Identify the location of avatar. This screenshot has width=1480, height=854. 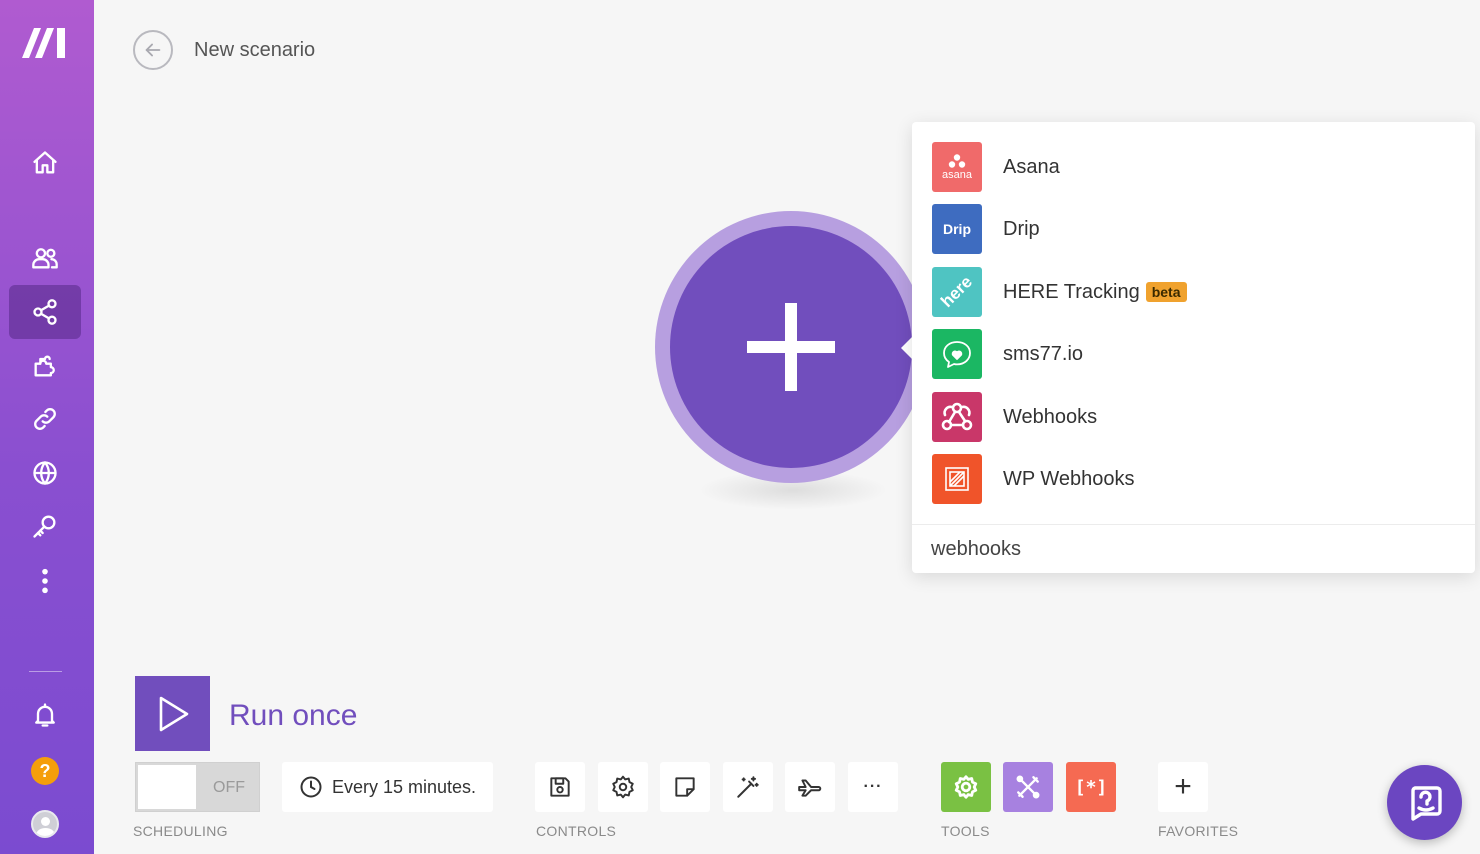
(45, 824).